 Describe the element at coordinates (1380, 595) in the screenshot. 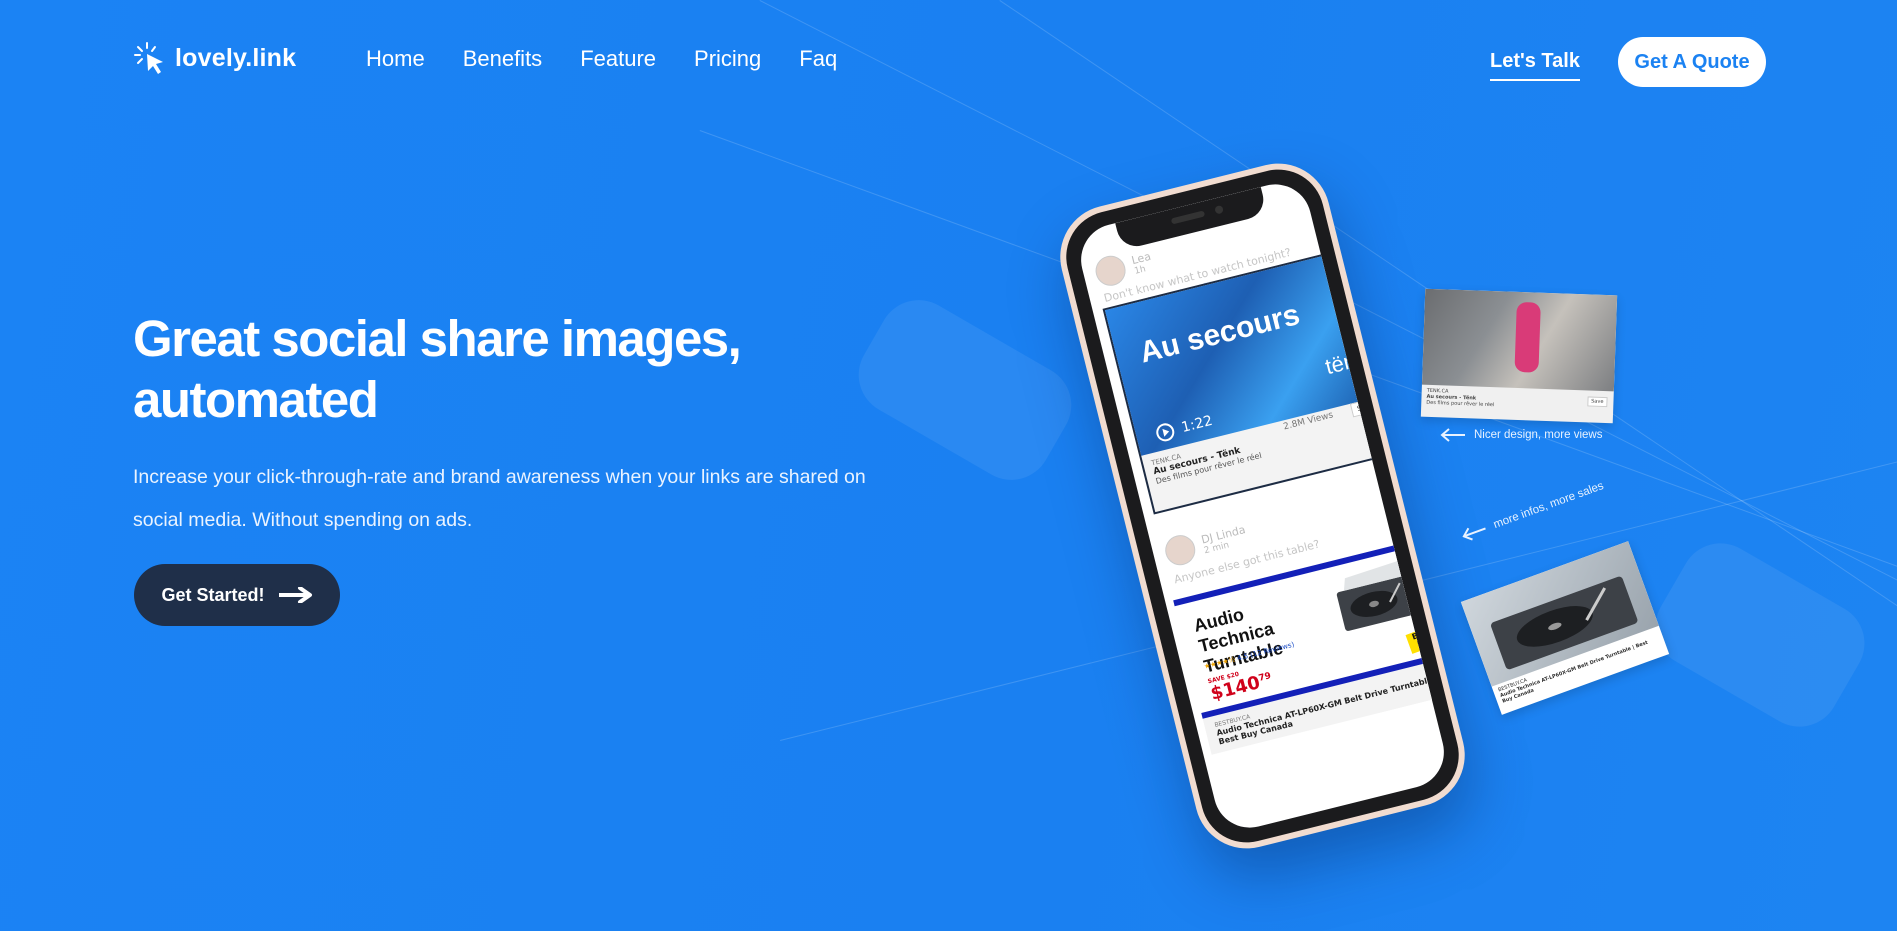

I see `turntable-icon` at that location.